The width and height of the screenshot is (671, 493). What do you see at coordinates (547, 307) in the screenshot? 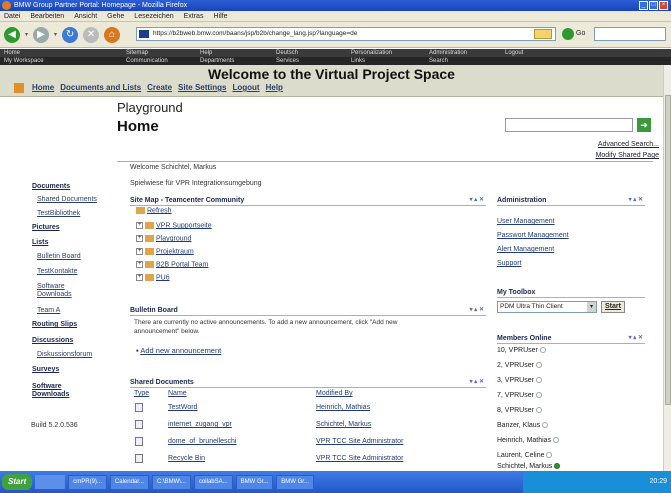
I see `toolbox-select: PDM Ultra Thin Client ▾` at bounding box center [547, 307].